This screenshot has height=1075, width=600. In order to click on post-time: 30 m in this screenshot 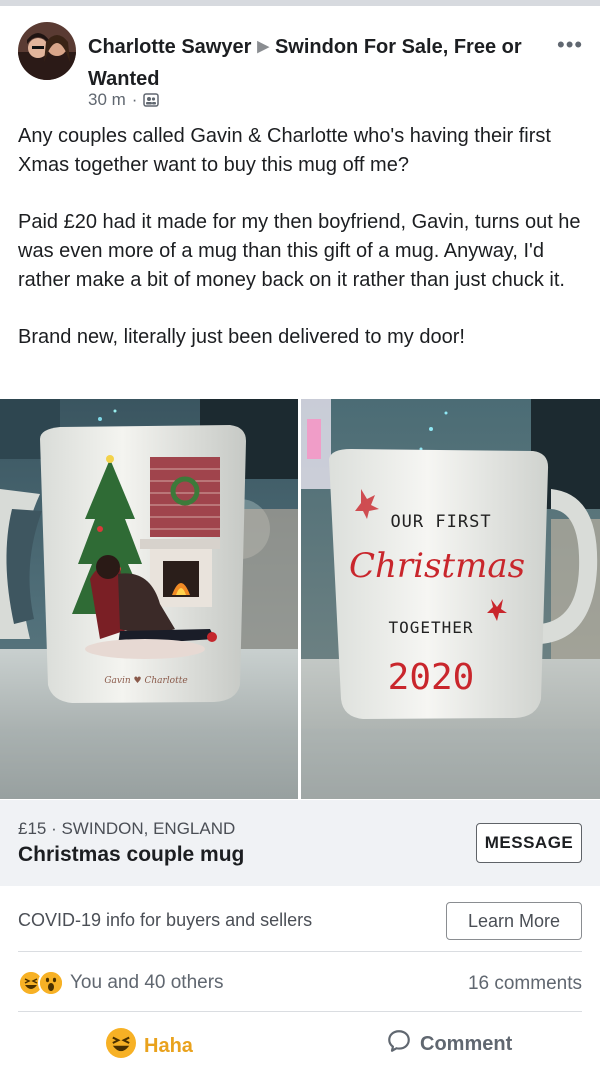, I will do `click(107, 100)`.